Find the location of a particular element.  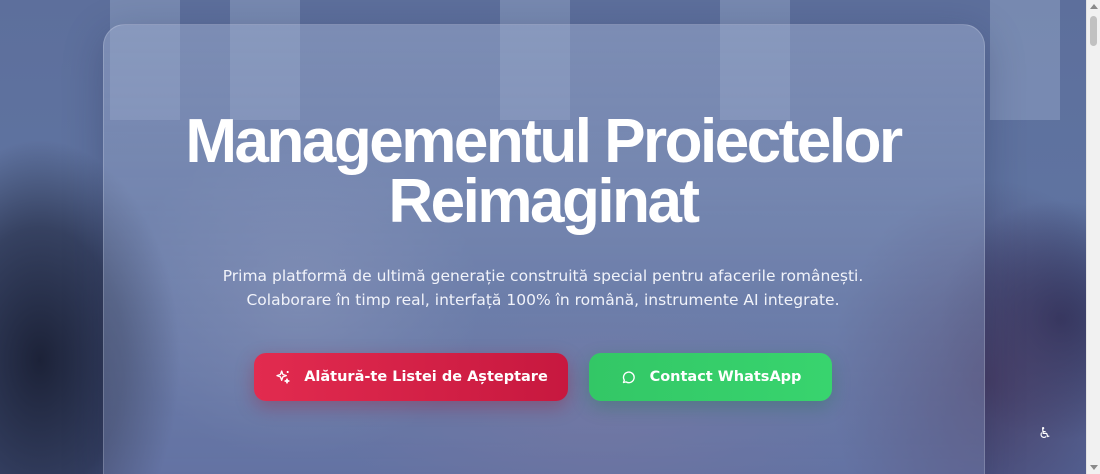

hero-title-line: Reimaginat is located at coordinates (544, 201).